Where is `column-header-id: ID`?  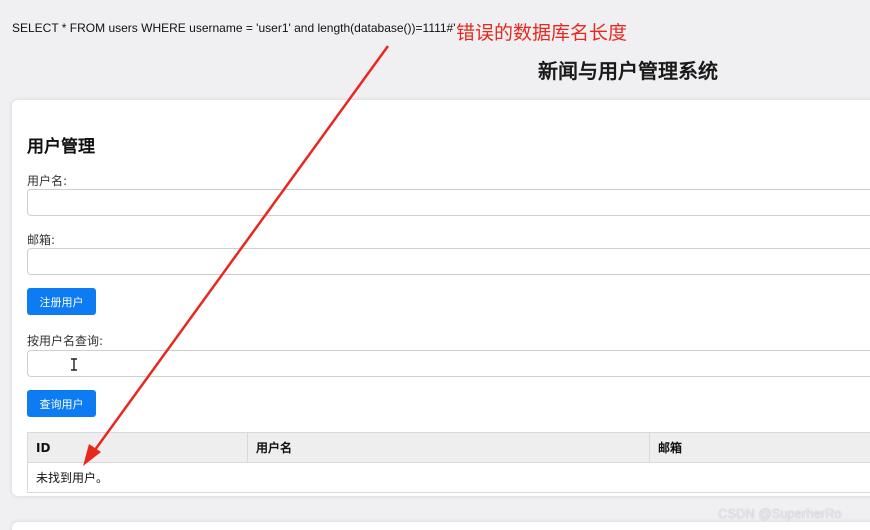 column-header-id: ID is located at coordinates (137, 447).